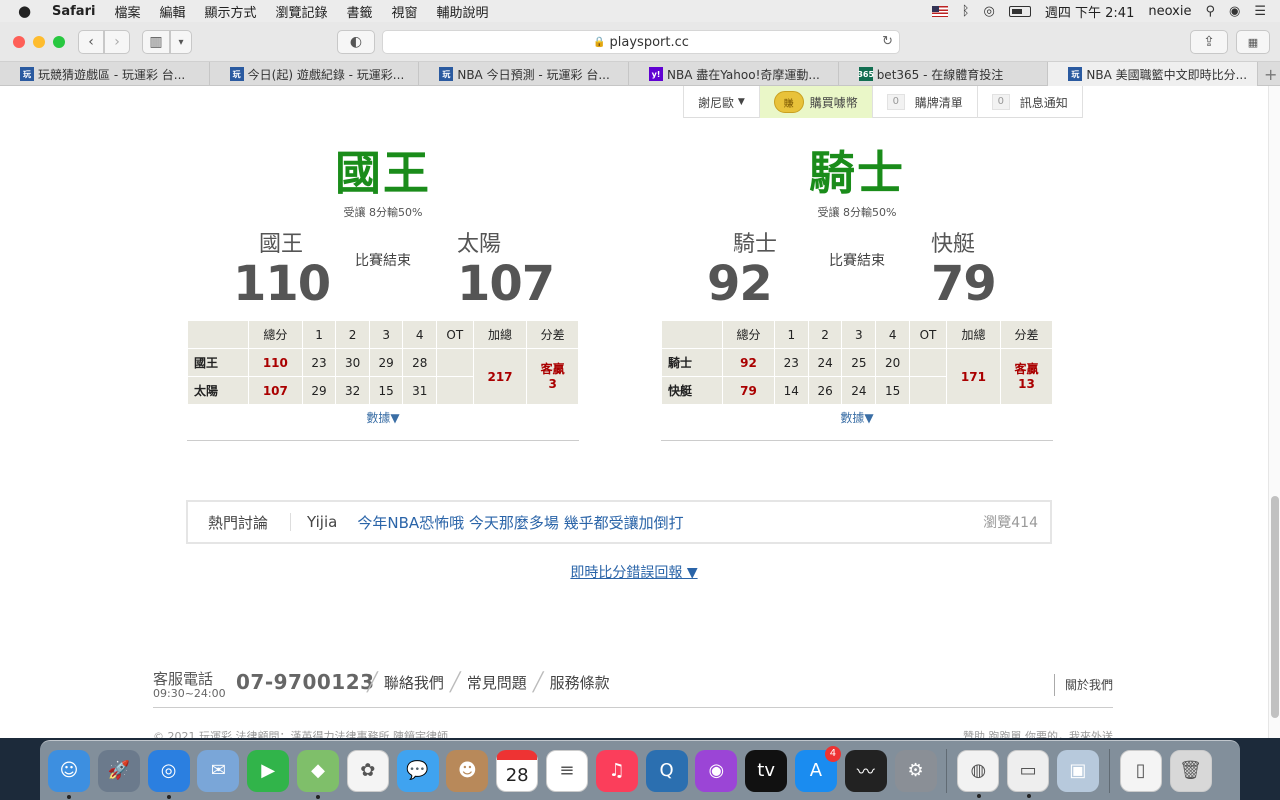 This screenshot has width=1280, height=800. I want to click on zoom-window-icon, so click(59, 41).